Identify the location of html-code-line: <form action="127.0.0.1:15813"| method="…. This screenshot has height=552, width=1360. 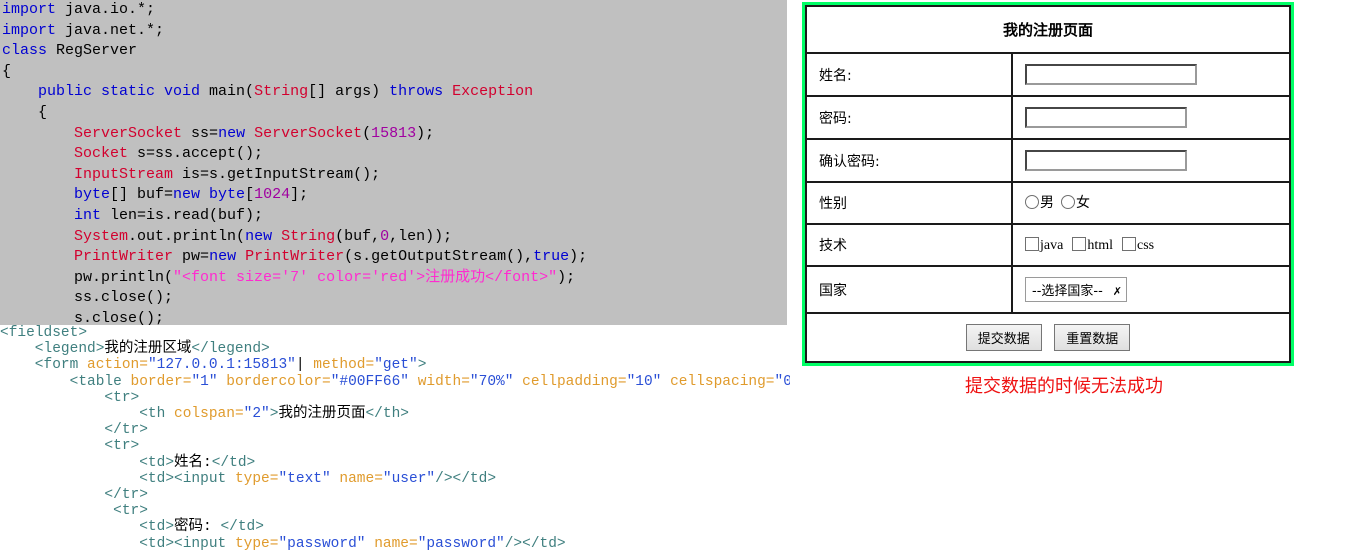
(395, 365).